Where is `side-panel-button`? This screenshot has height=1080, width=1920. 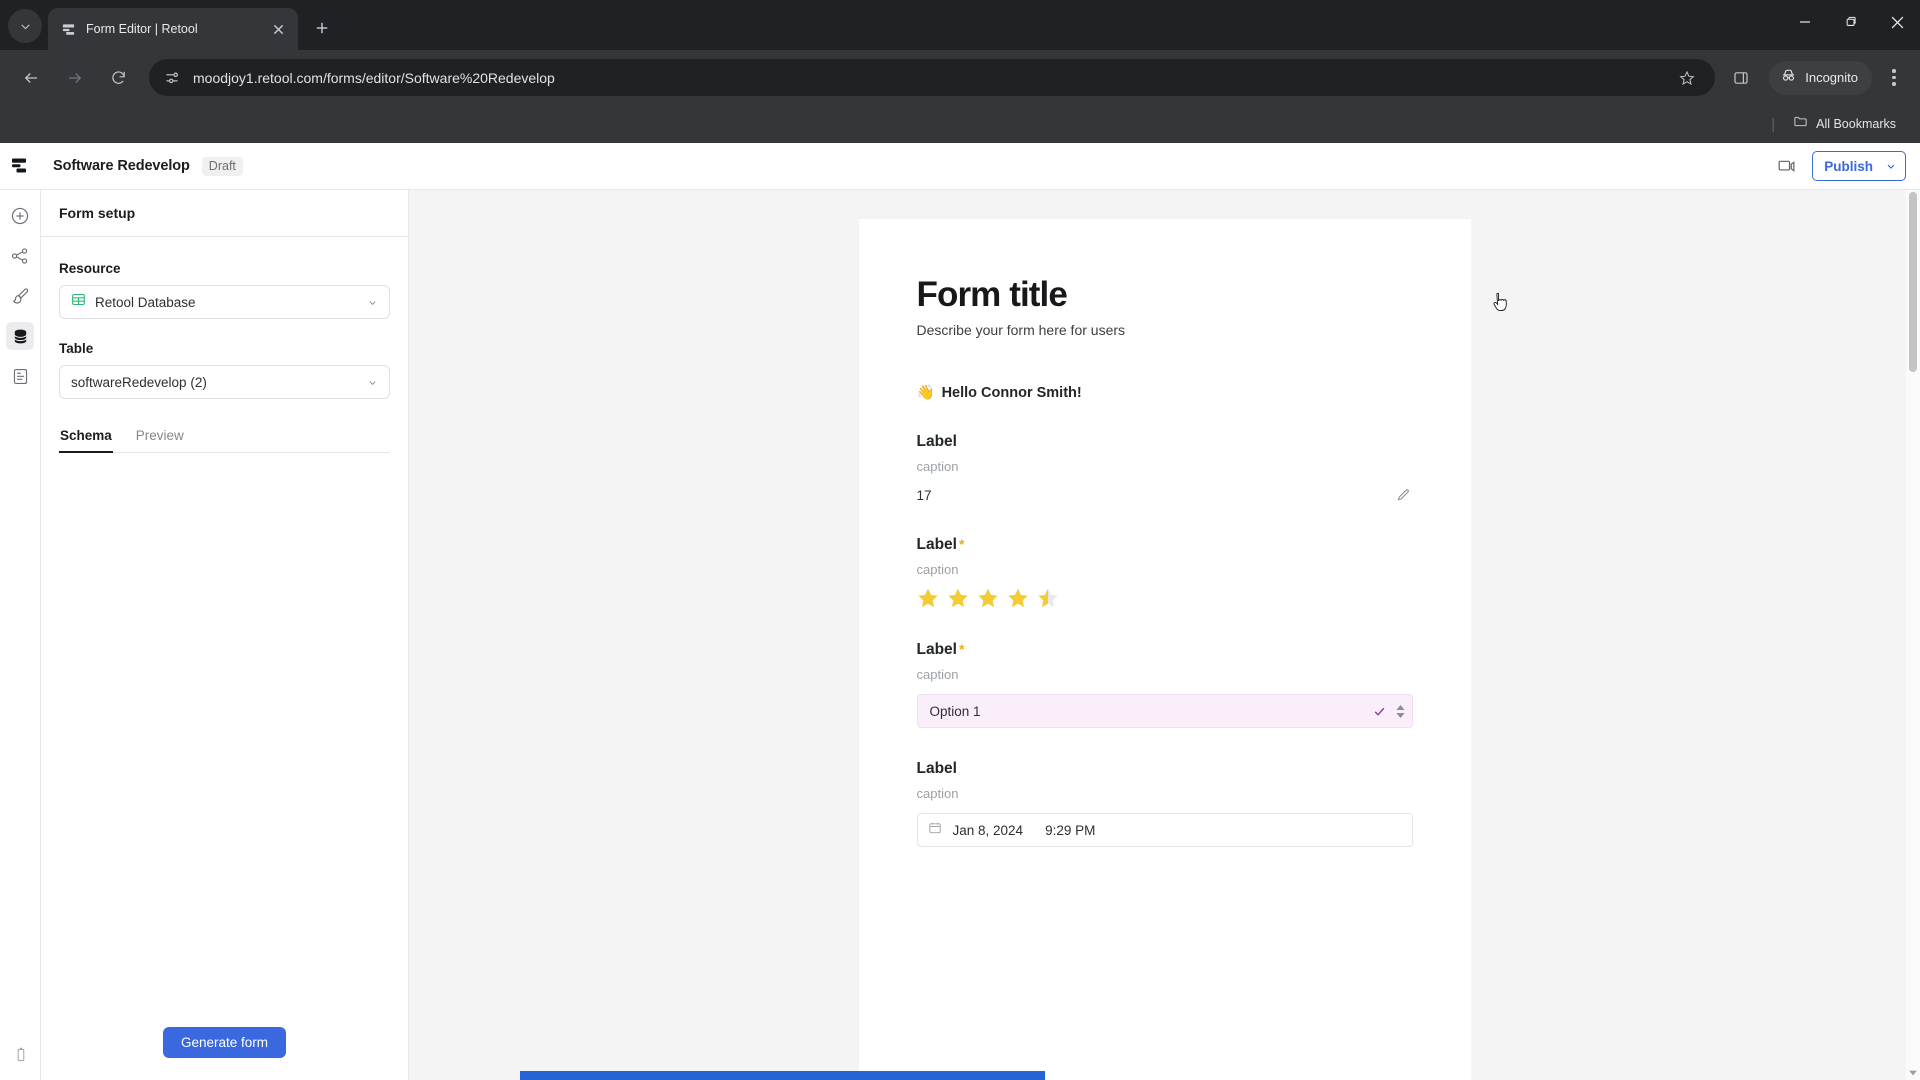 side-panel-button is located at coordinates (1741, 78).